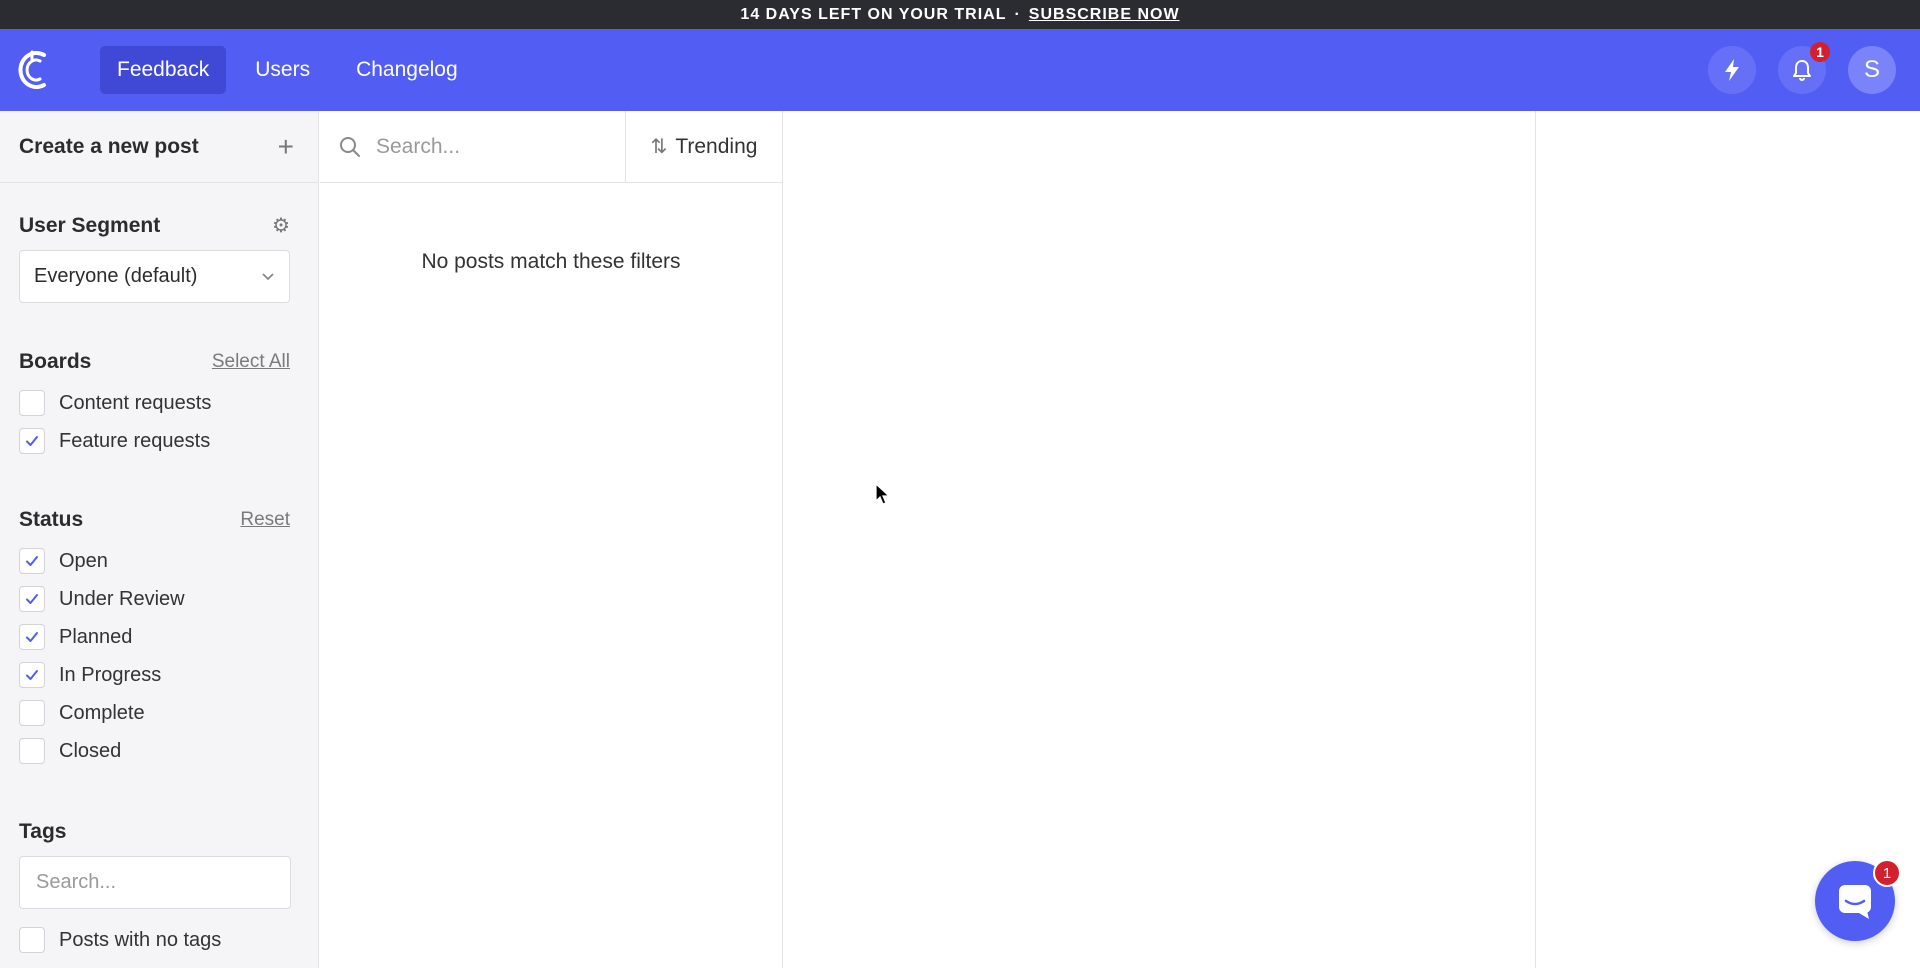 The image size is (1920, 968). I want to click on empty-state-message: No posts match these filters, so click(551, 261).